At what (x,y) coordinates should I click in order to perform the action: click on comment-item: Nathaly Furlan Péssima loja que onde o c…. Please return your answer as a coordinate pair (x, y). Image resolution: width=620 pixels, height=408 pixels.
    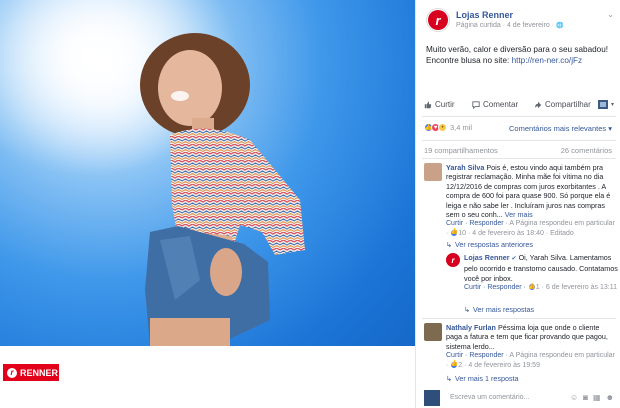
    Looking at the image, I should click on (521, 348).